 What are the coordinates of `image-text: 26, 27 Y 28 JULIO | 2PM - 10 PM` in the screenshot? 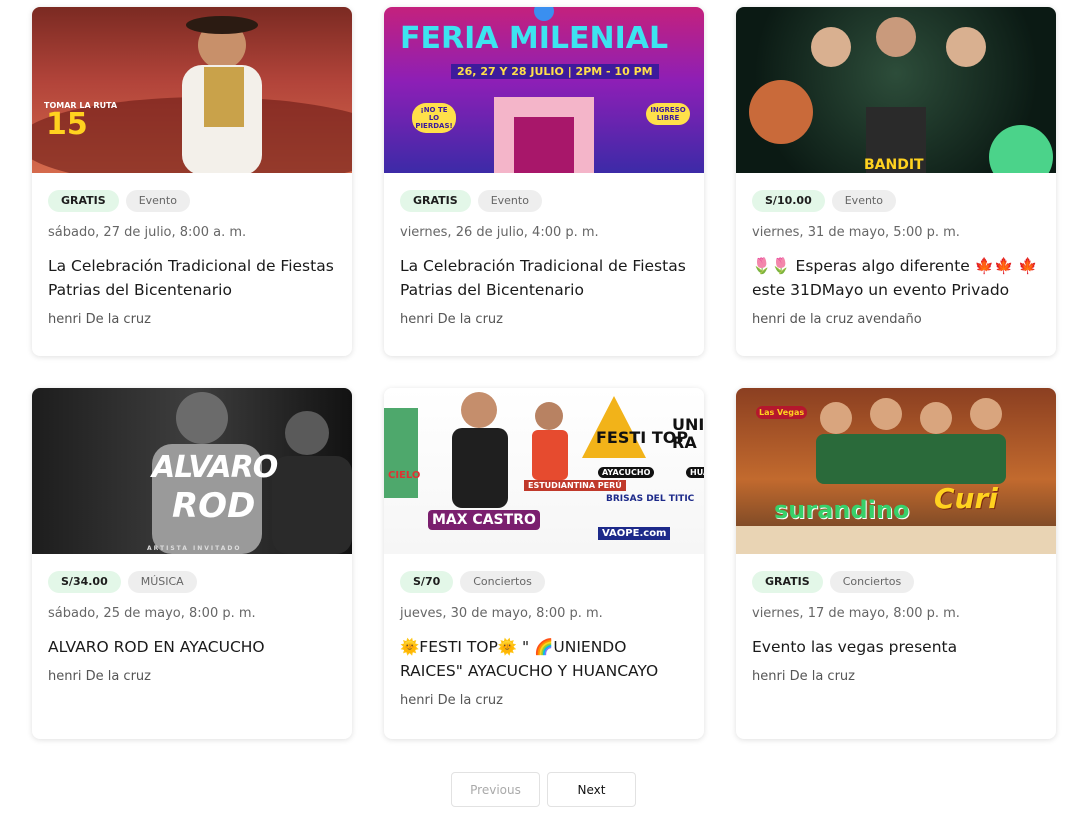 It's located at (555, 71).